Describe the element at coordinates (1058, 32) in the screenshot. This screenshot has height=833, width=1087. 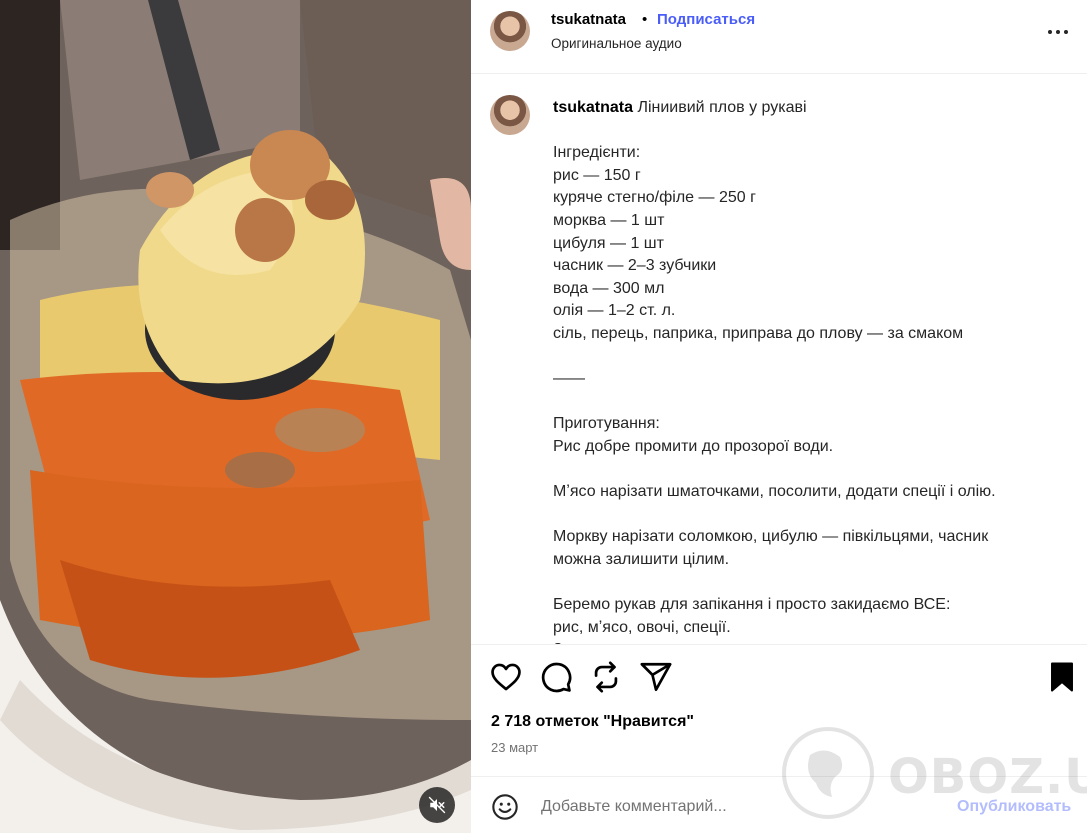
I see `more-horizontal-icon` at that location.